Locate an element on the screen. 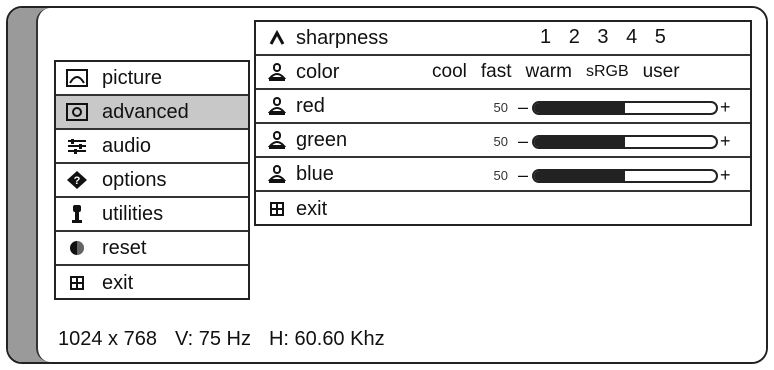 This screenshot has width=774, height=370. green-row: green 50 – + is located at coordinates (503, 141).